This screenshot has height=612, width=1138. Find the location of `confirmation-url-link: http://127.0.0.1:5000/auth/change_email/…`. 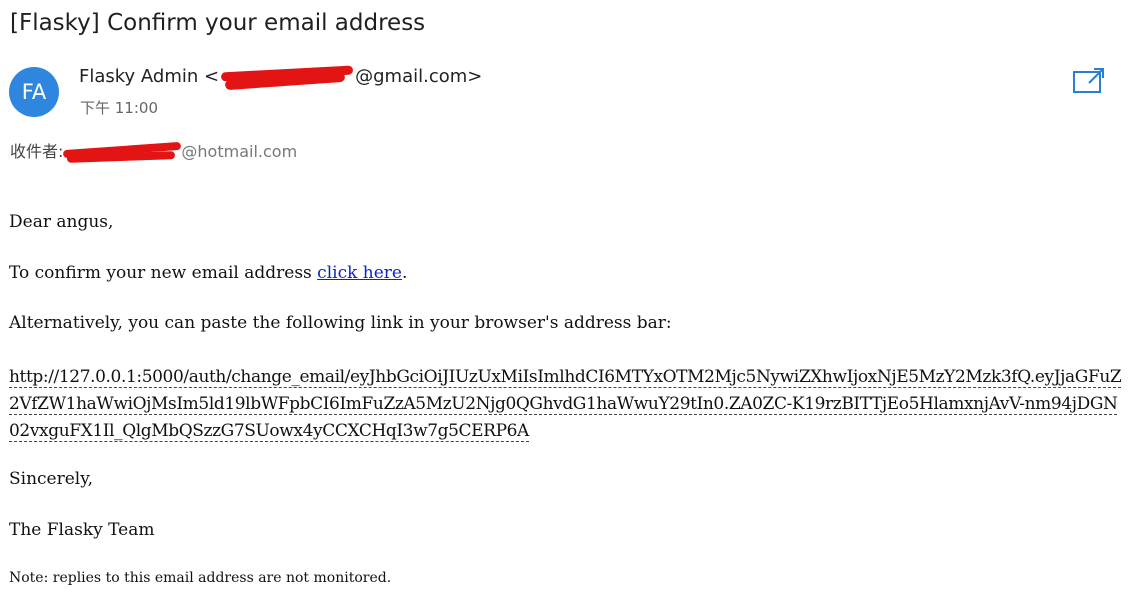

confirmation-url-link: http://127.0.0.1:5000/auth/change_email/… is located at coordinates (565, 404).